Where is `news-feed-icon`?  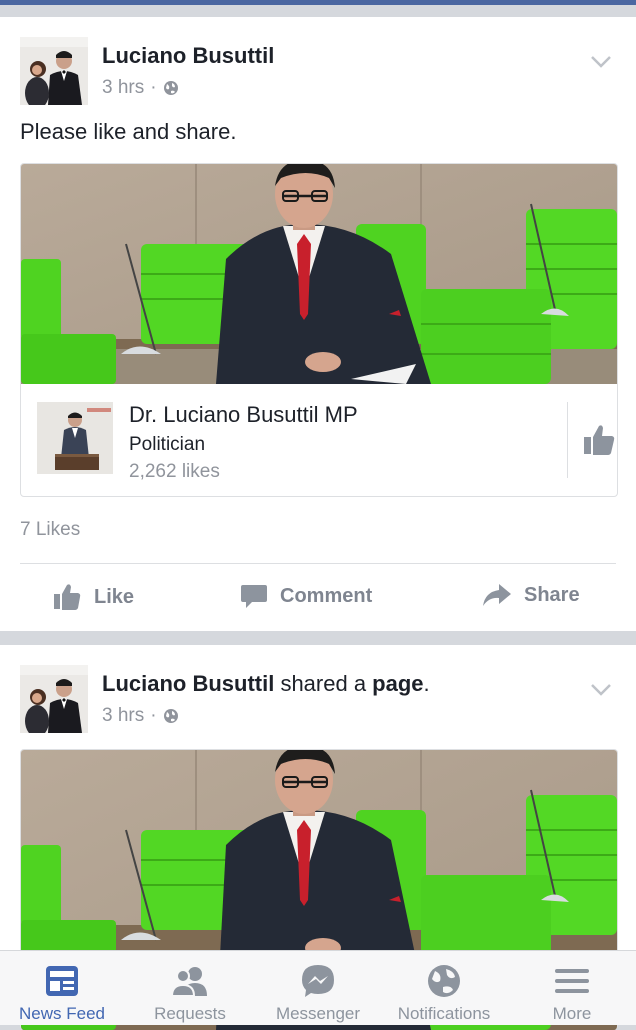 news-feed-icon is located at coordinates (62, 981).